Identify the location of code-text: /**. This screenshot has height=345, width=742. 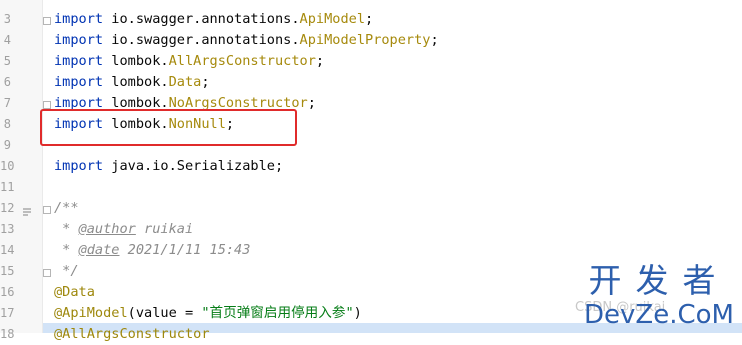
(66, 208).